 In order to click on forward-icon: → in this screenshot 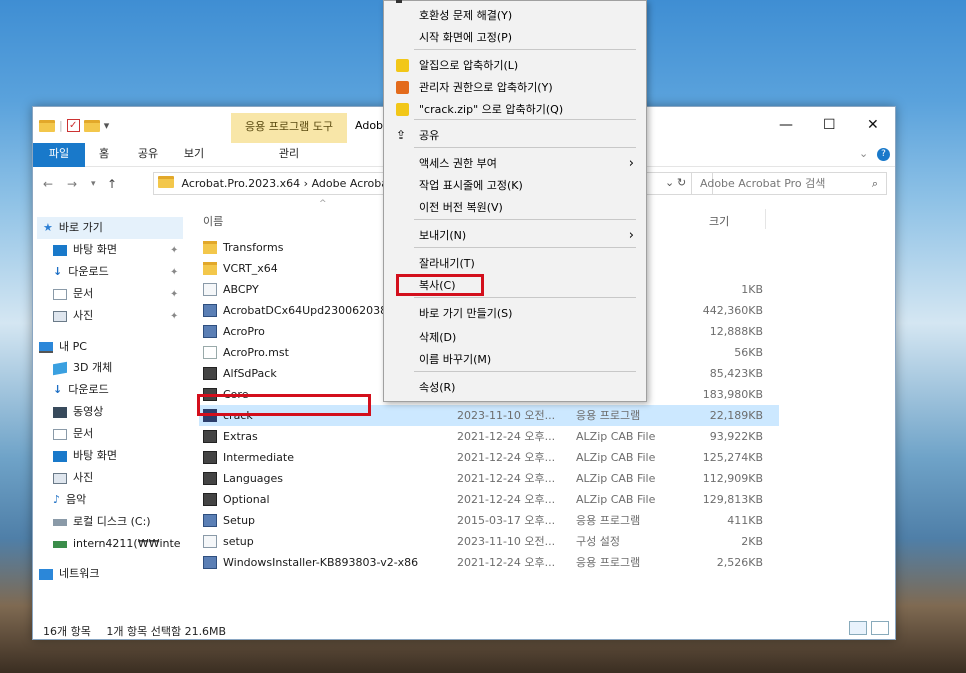, I will do `click(72, 184)`.